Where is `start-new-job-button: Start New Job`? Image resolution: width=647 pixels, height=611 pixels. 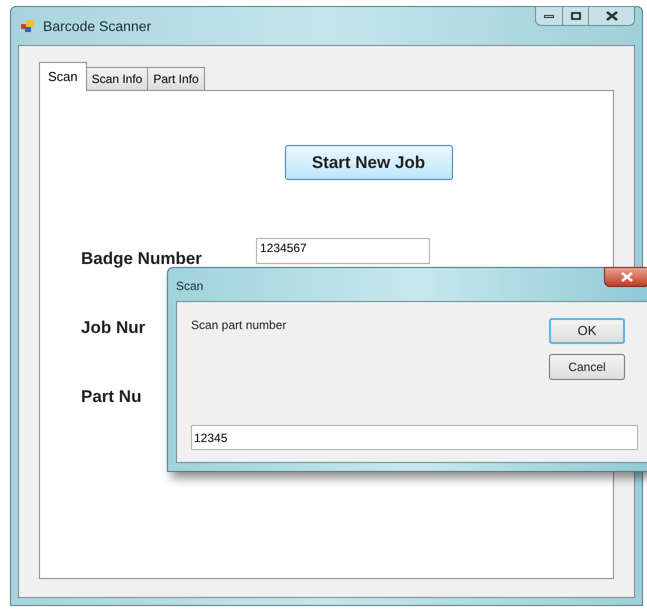
start-new-job-button: Start New Job is located at coordinates (368, 162).